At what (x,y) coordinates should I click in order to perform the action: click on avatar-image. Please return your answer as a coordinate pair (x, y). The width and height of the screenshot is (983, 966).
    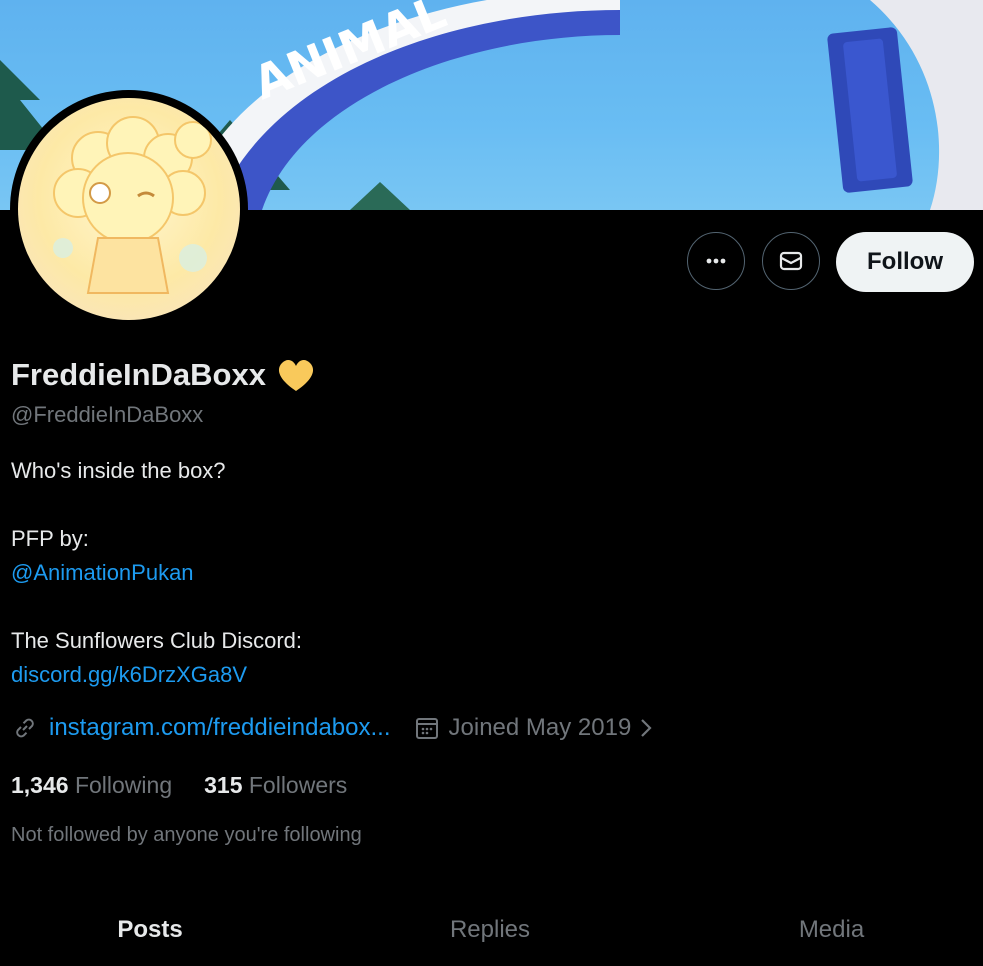
    Looking at the image, I should click on (129, 209).